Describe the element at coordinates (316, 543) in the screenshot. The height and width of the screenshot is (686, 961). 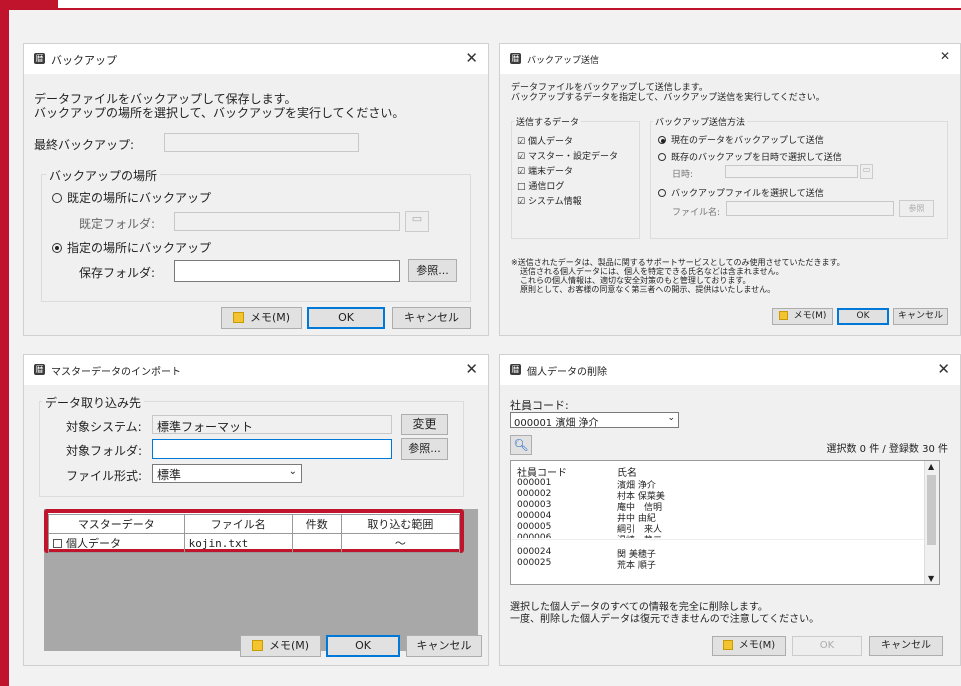
I see `cell-count` at that location.